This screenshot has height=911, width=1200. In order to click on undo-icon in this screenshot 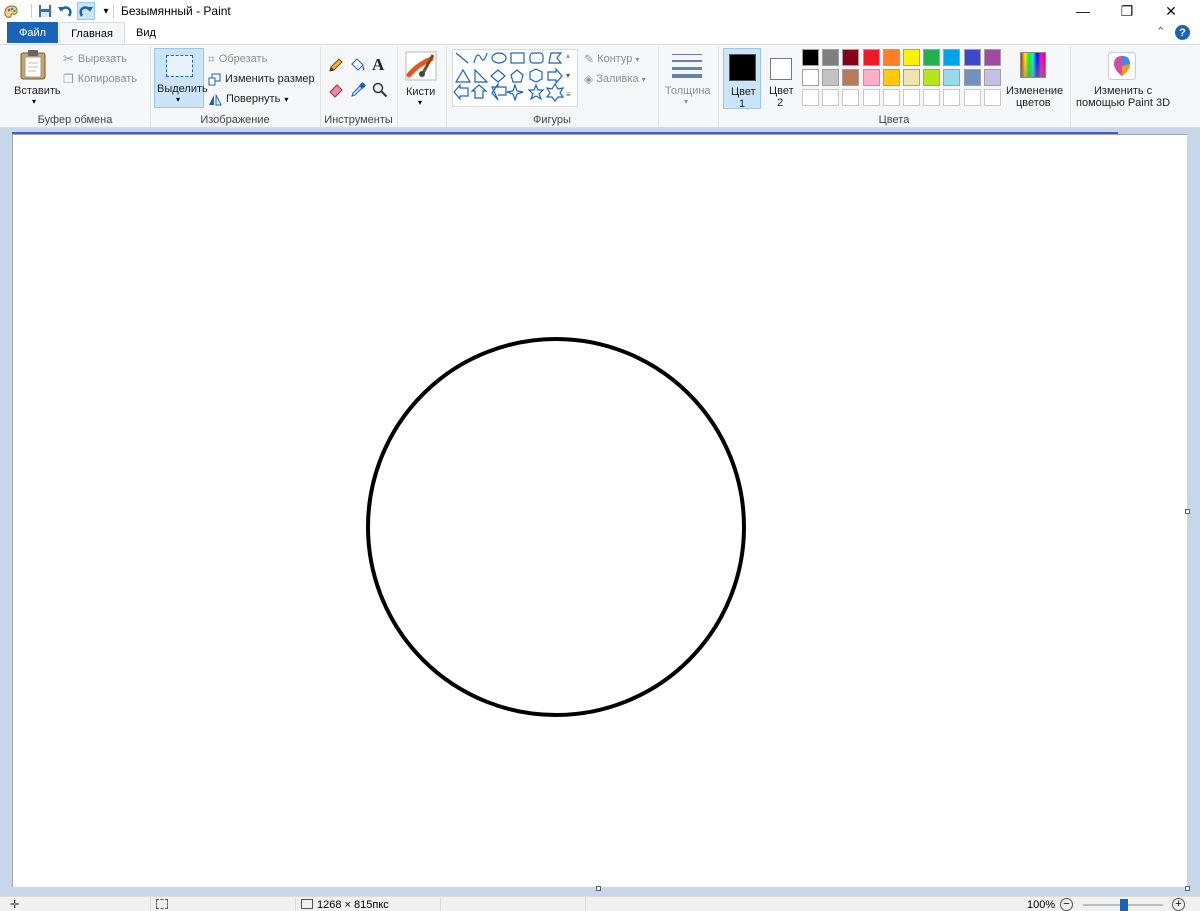, I will do `click(65, 11)`.